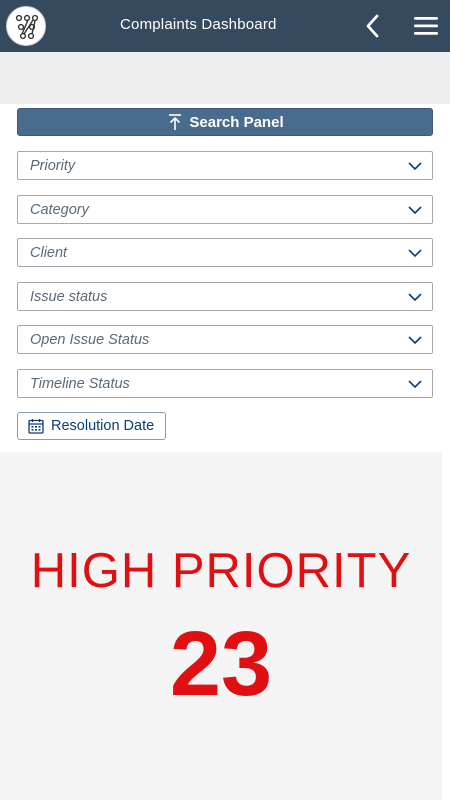  What do you see at coordinates (225, 383) in the screenshot?
I see `timeline-status-select: Timeline Status` at bounding box center [225, 383].